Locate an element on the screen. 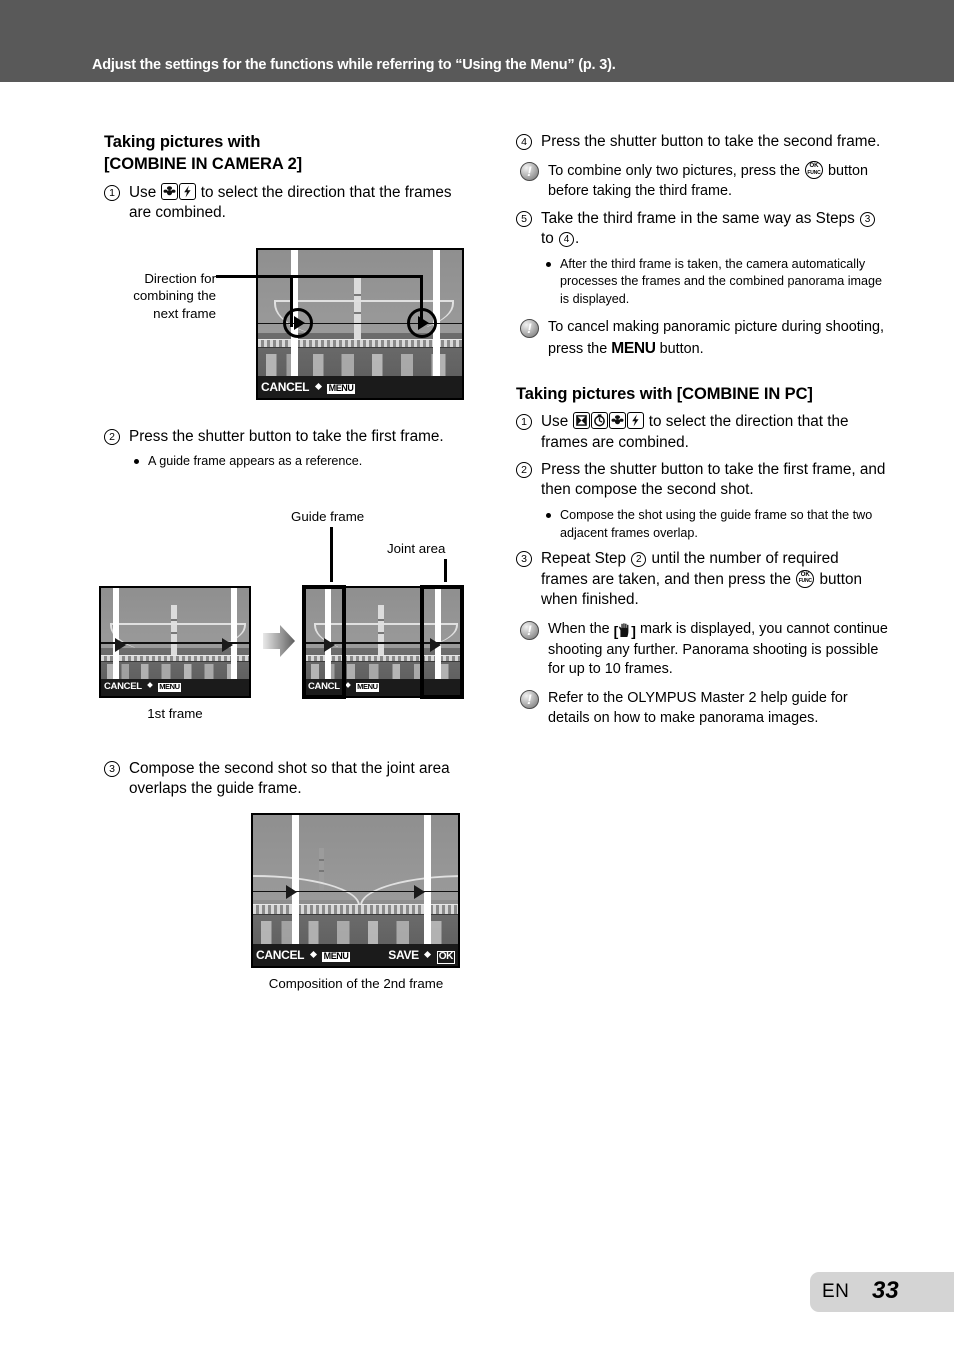  joint-area-bracket-left is located at coordinates (324, 642).